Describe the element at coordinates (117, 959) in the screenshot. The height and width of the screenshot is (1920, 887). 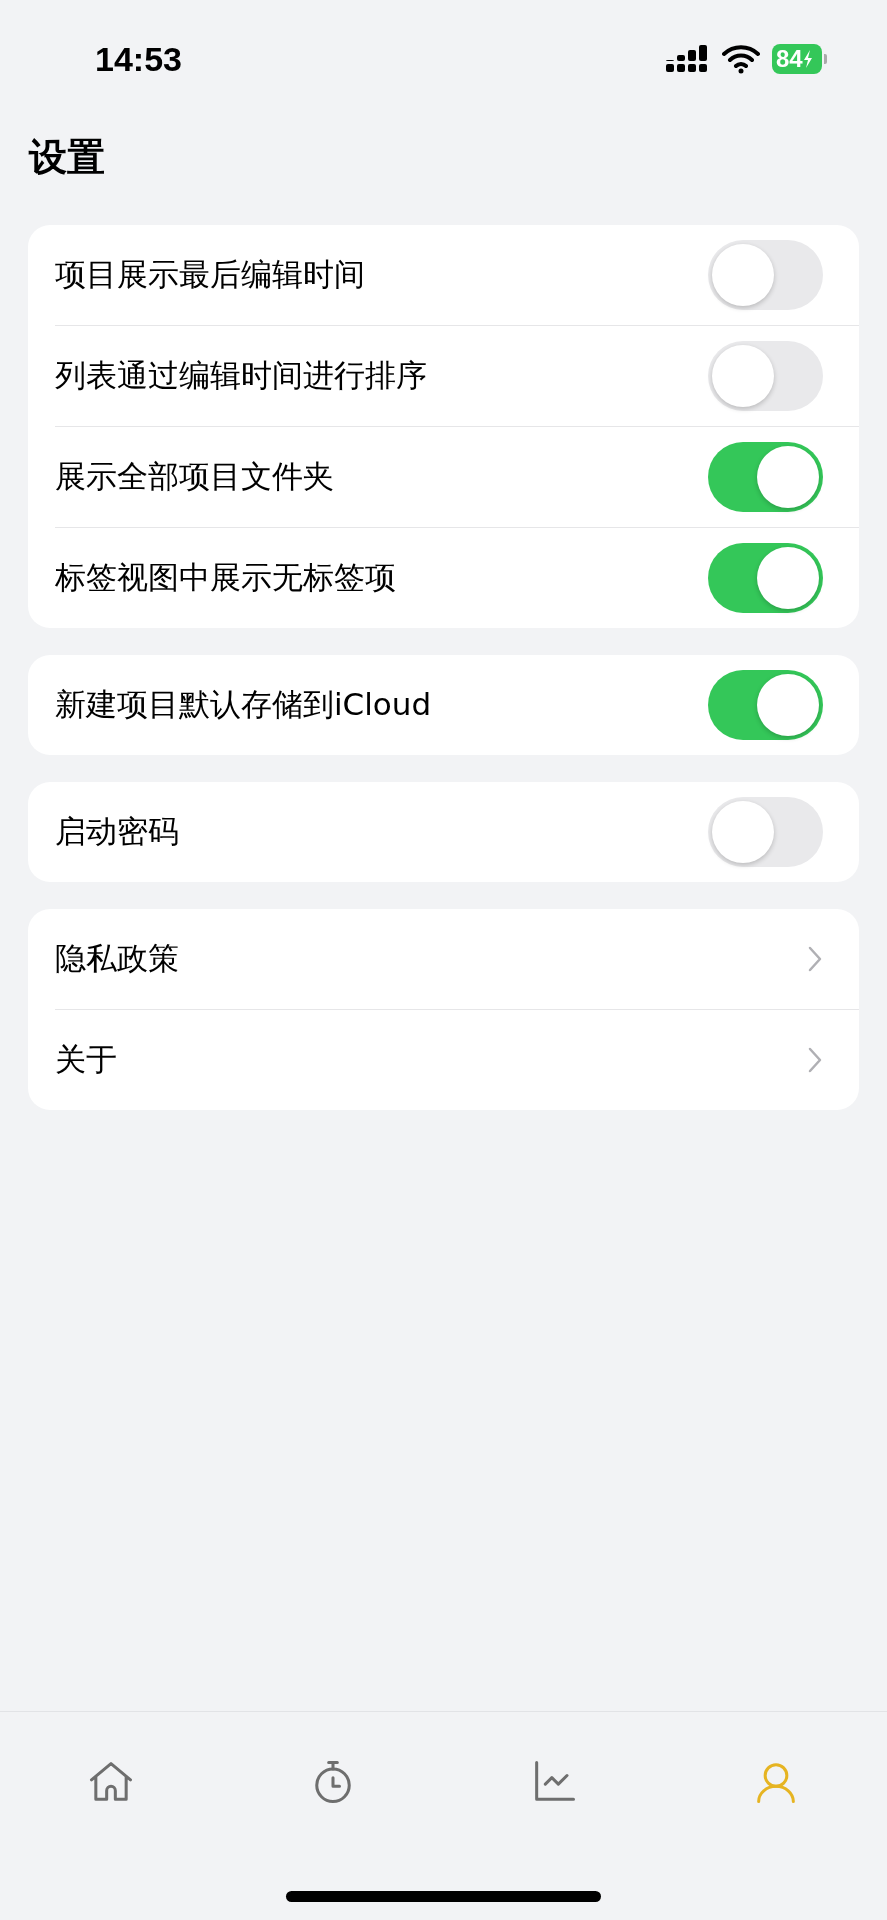
I see `setting-label: 隐私政策` at that location.